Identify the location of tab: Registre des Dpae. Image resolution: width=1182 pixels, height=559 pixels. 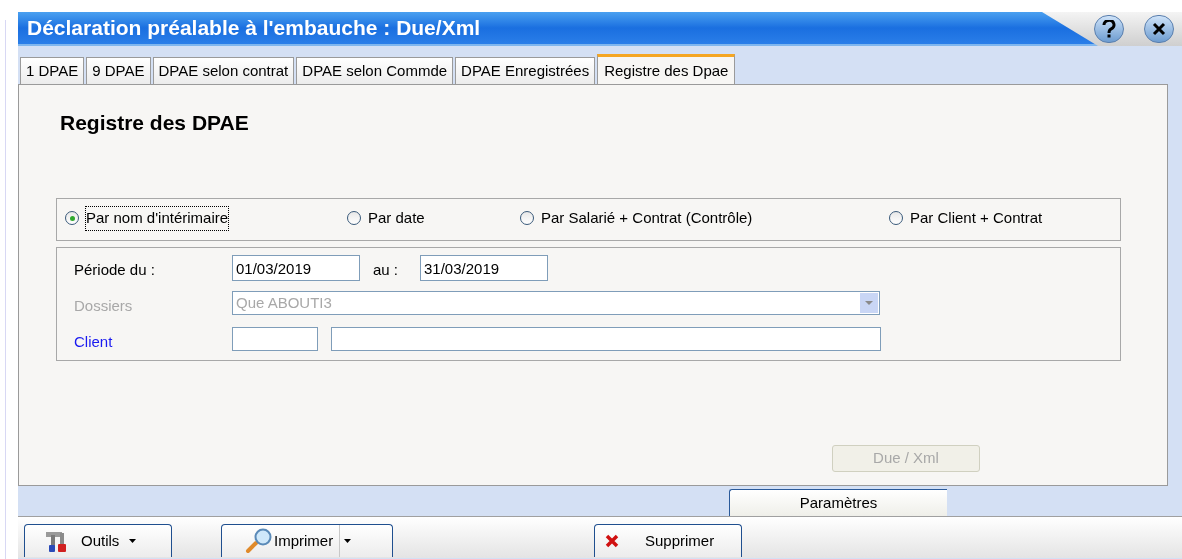
(666, 69).